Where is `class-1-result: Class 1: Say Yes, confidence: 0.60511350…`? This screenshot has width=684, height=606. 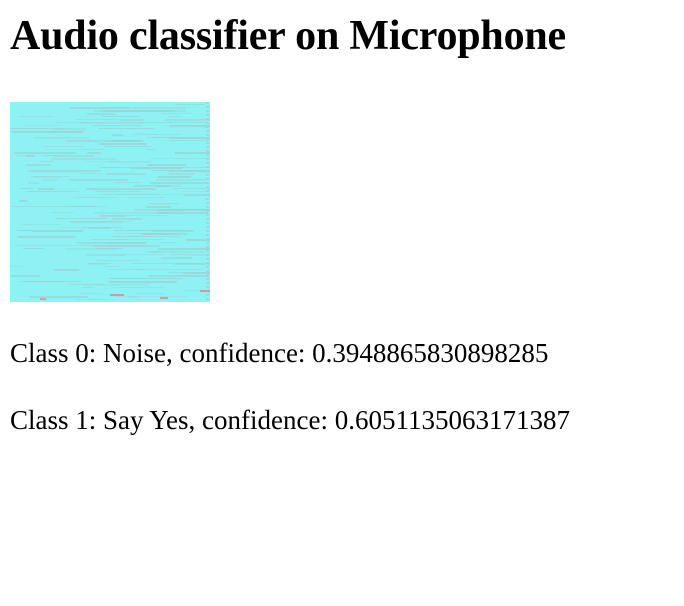 class-1-result: Class 1: Say Yes, confidence: 0.60511350… is located at coordinates (290, 420).